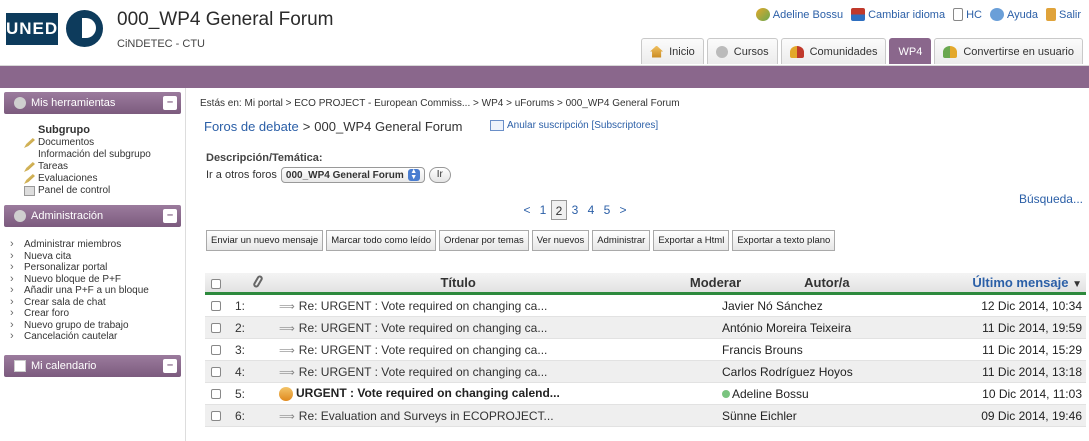 This screenshot has width=1089, height=441. I want to click on sidebar-item-label: Evaluaciones, so click(68, 178).